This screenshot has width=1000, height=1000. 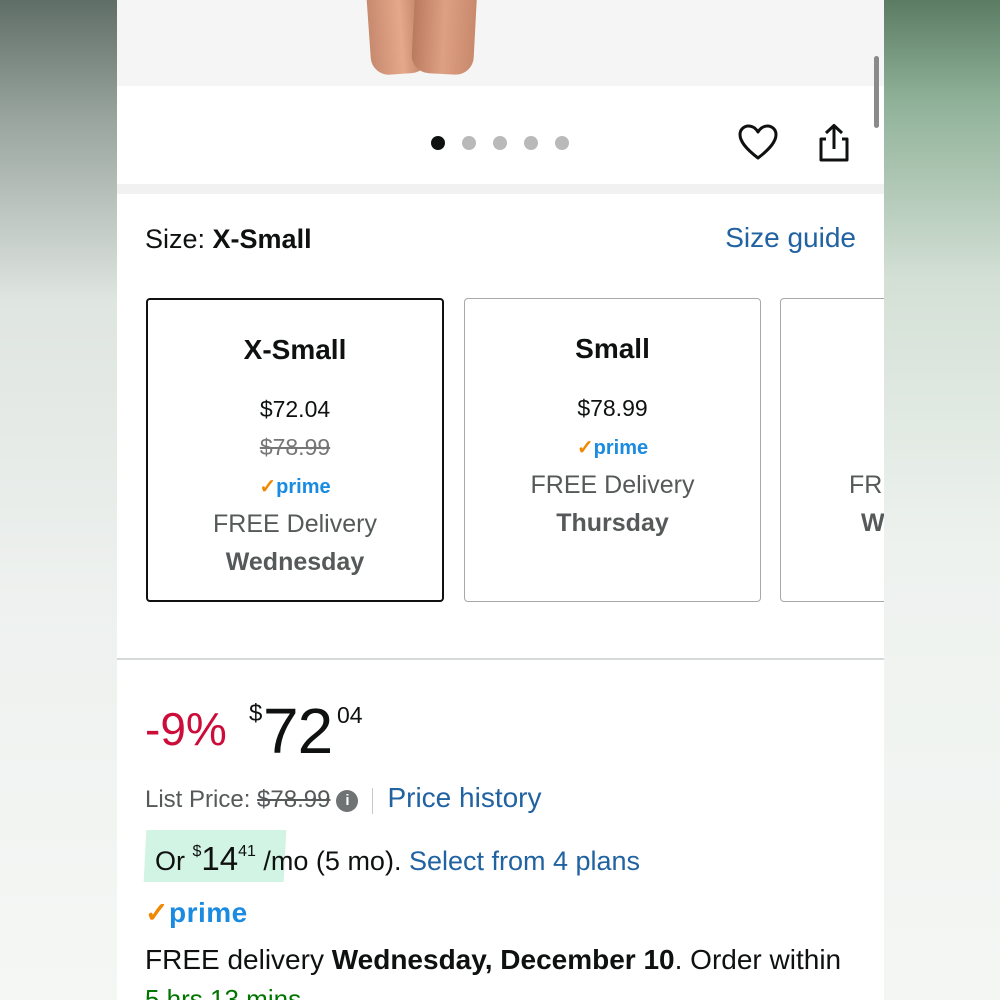 What do you see at coordinates (186, 729) in the screenshot?
I see `discount-percent: -9%` at bounding box center [186, 729].